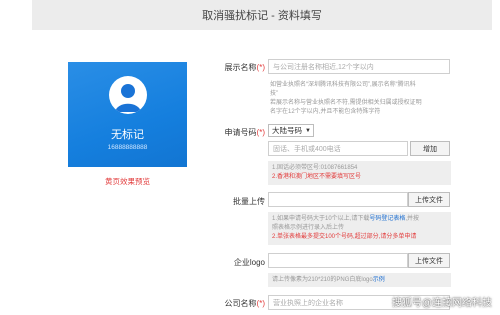 The width and height of the screenshot is (500, 315). Describe the element at coordinates (249, 262) in the screenshot. I see `logo-label-text: 企业logo` at that location.